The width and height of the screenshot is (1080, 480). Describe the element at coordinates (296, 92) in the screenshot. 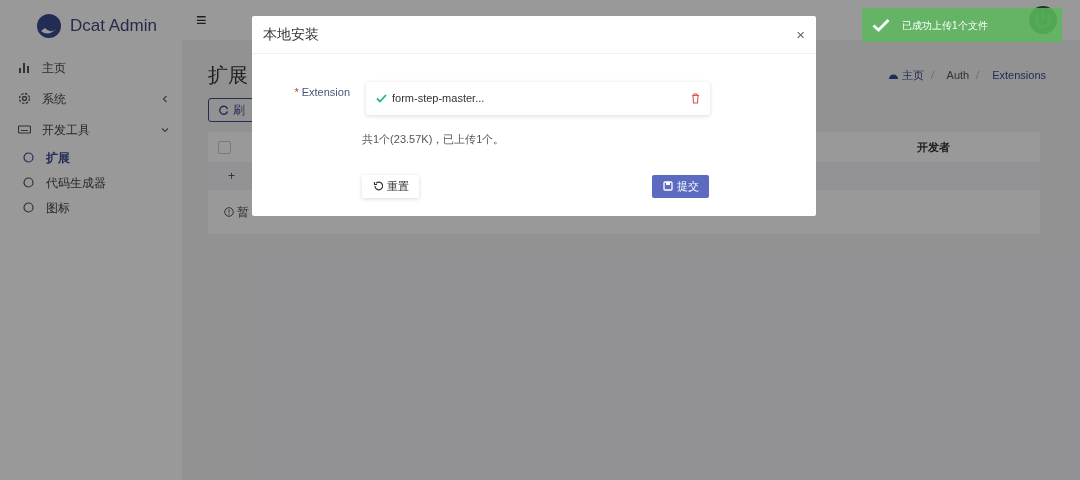

I see `required-mark: *` at that location.